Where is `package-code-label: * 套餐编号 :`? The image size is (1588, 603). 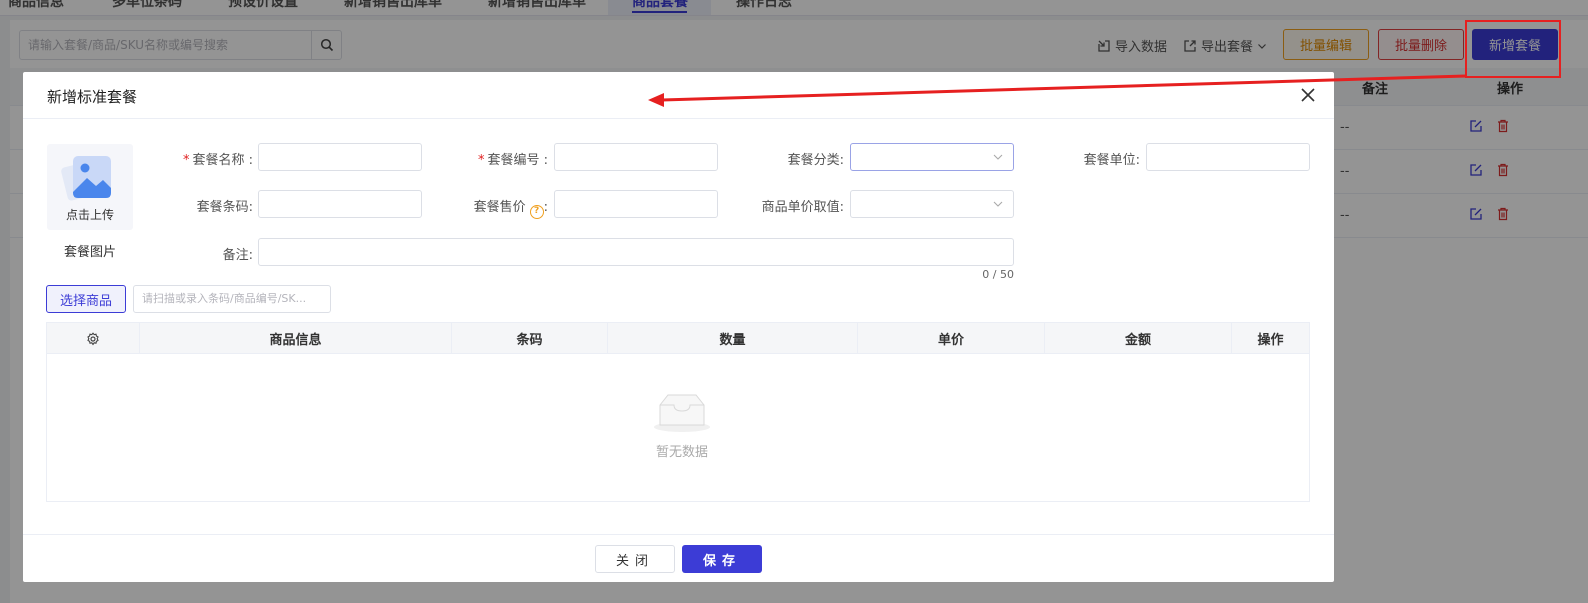
package-code-label: * 套餐编号 : is located at coordinates (512, 160).